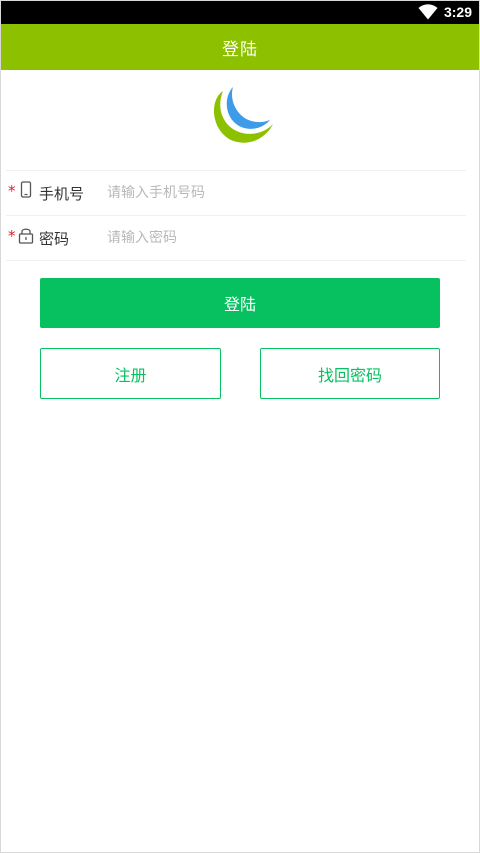  What do you see at coordinates (130, 373) in the screenshot?
I see `register-button: 注册` at bounding box center [130, 373].